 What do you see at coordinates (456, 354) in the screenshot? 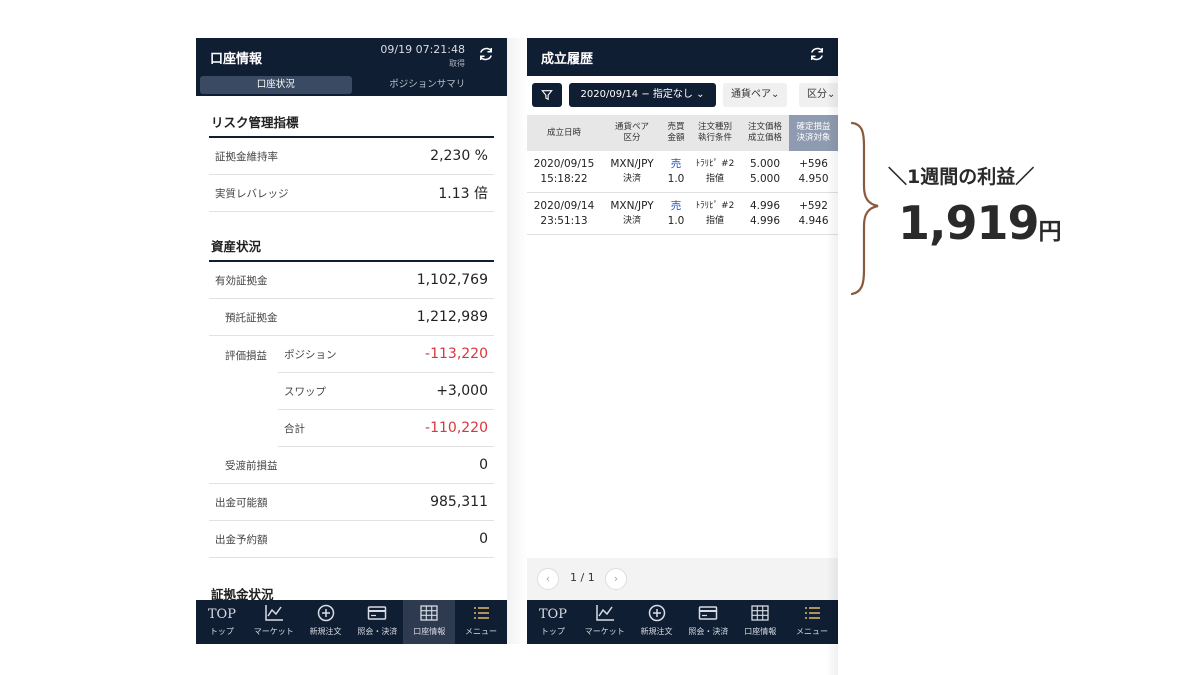
I see `row-value: -113,220` at bounding box center [456, 354].